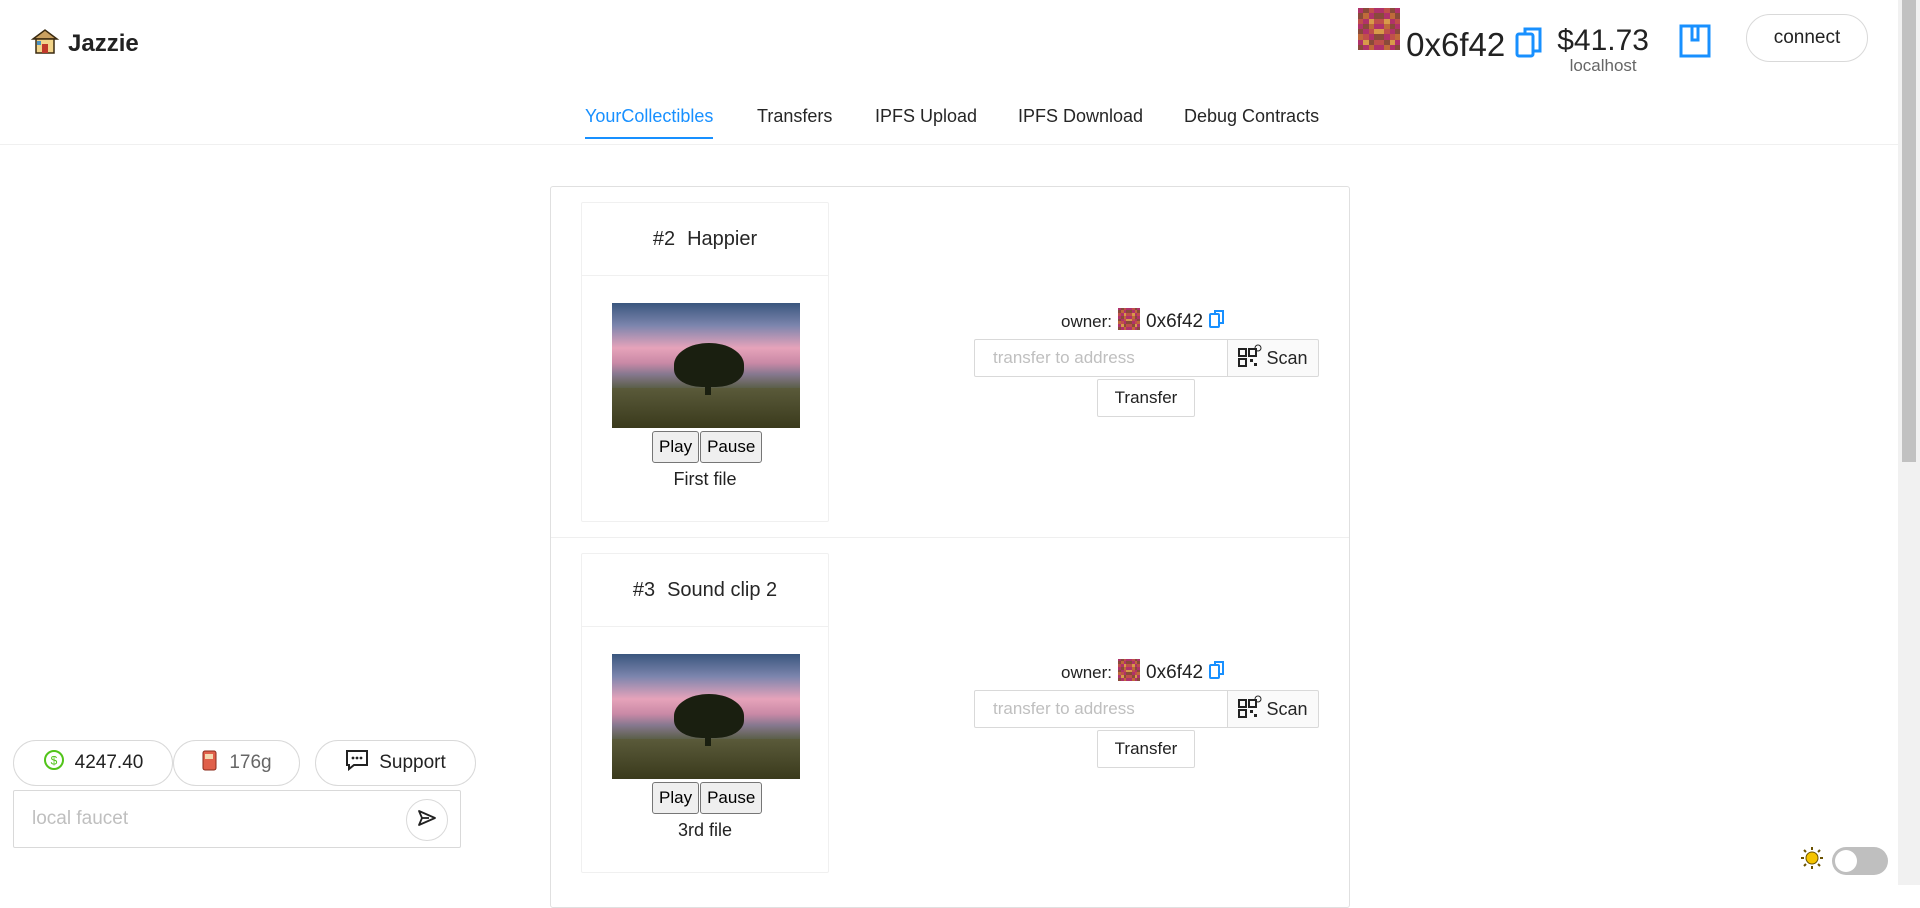  I want to click on gas-price-button: 176g, so click(236, 763).